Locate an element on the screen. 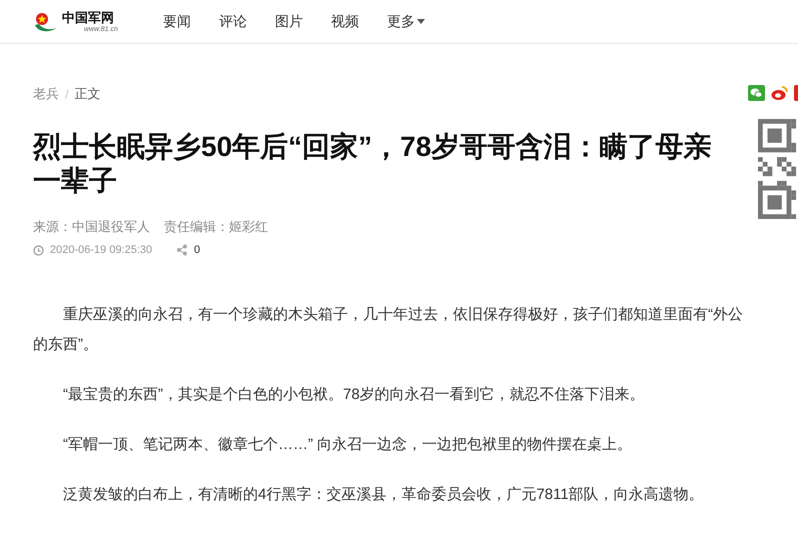 Image resolution: width=798 pixels, height=534 pixels. logo-icon is located at coordinates (46, 21).